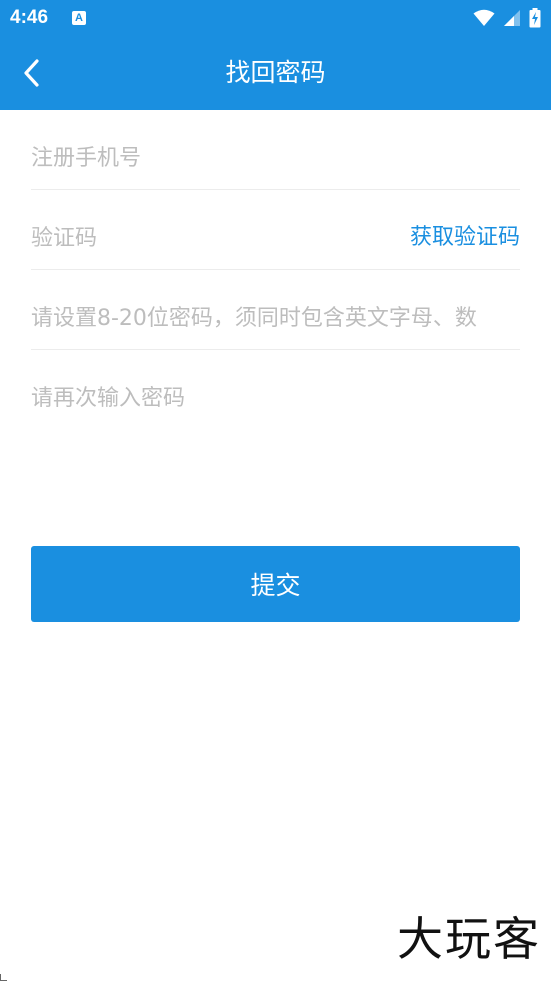  Describe the element at coordinates (79, 18) in the screenshot. I see `notification-app-icon: A` at that location.